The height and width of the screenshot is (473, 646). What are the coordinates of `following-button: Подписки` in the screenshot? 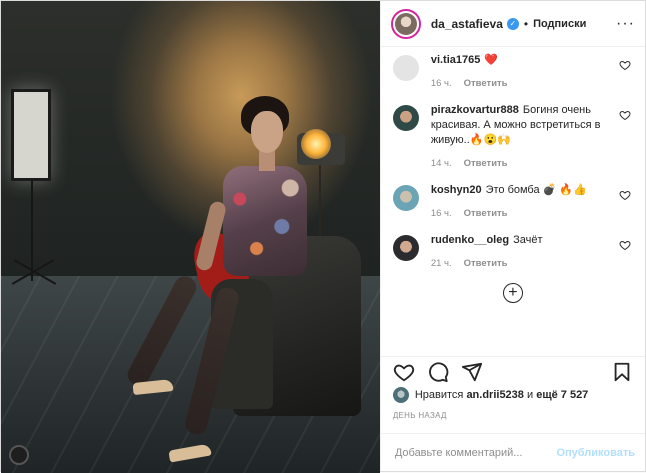 It's located at (559, 24).